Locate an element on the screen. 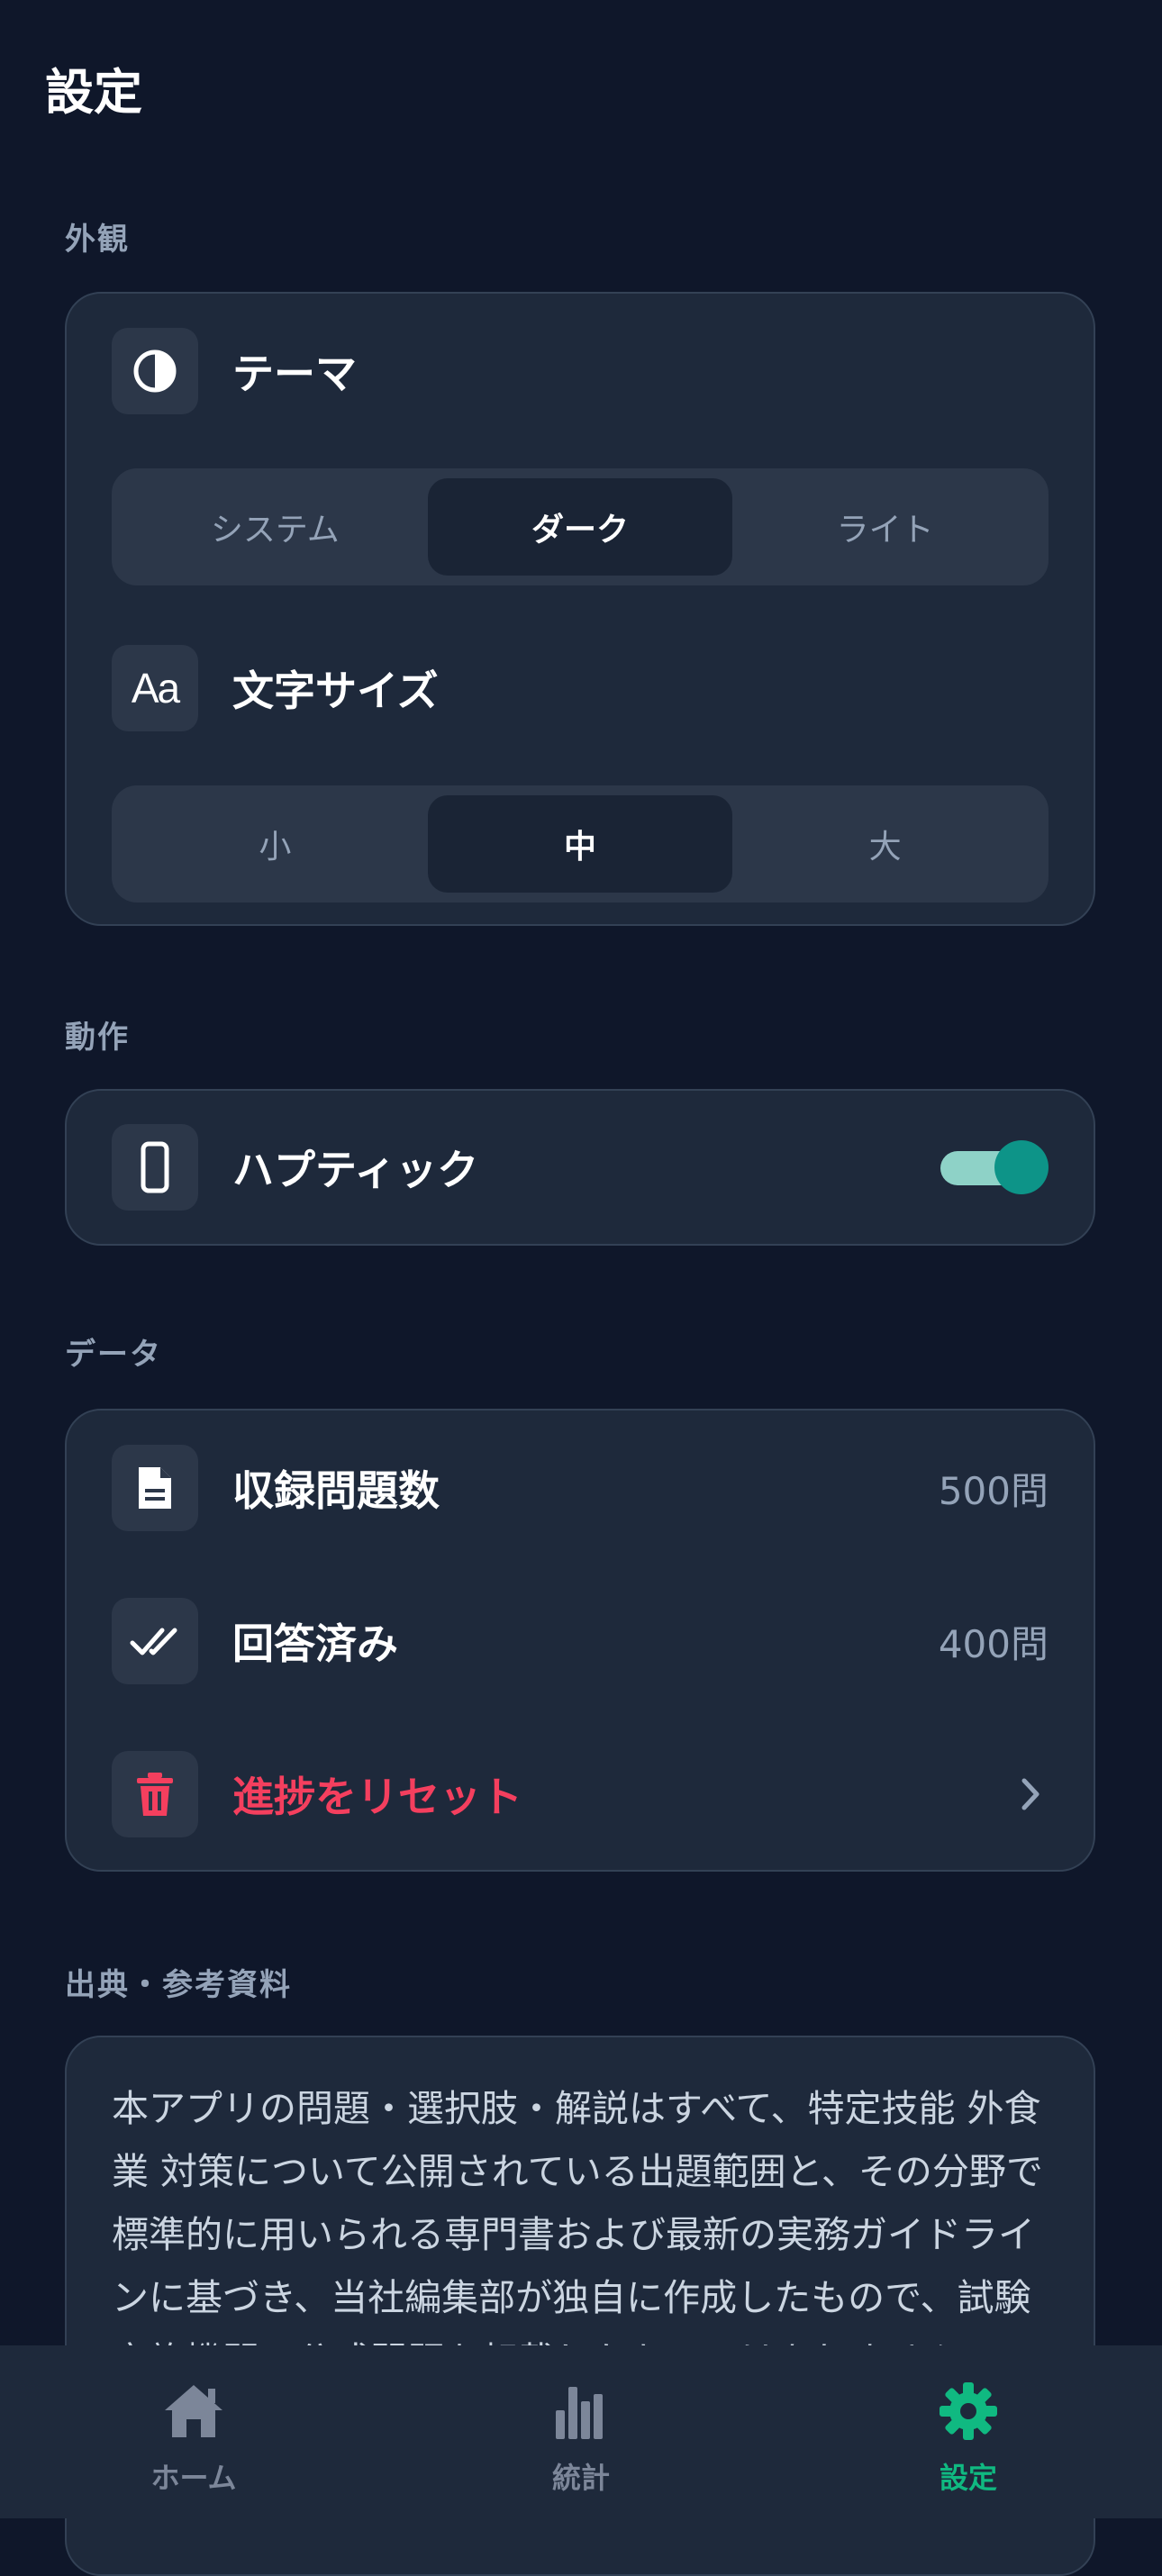  theme-label: テーマ is located at coordinates (294, 373).